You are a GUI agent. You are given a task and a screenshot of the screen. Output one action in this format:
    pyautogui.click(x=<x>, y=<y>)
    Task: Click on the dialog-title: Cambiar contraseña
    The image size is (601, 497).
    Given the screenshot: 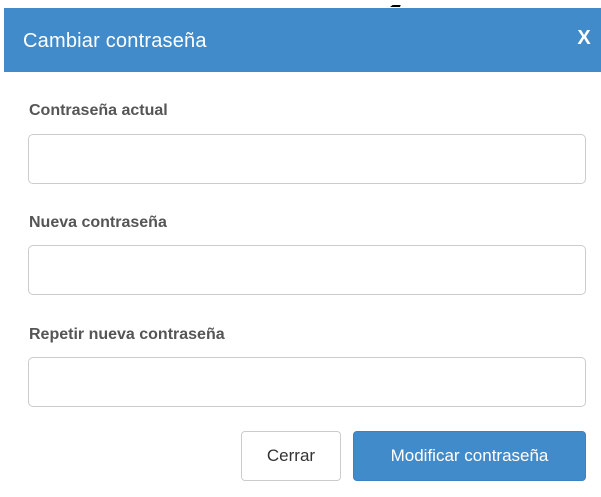 What is the action you would take?
    pyautogui.click(x=115, y=41)
    